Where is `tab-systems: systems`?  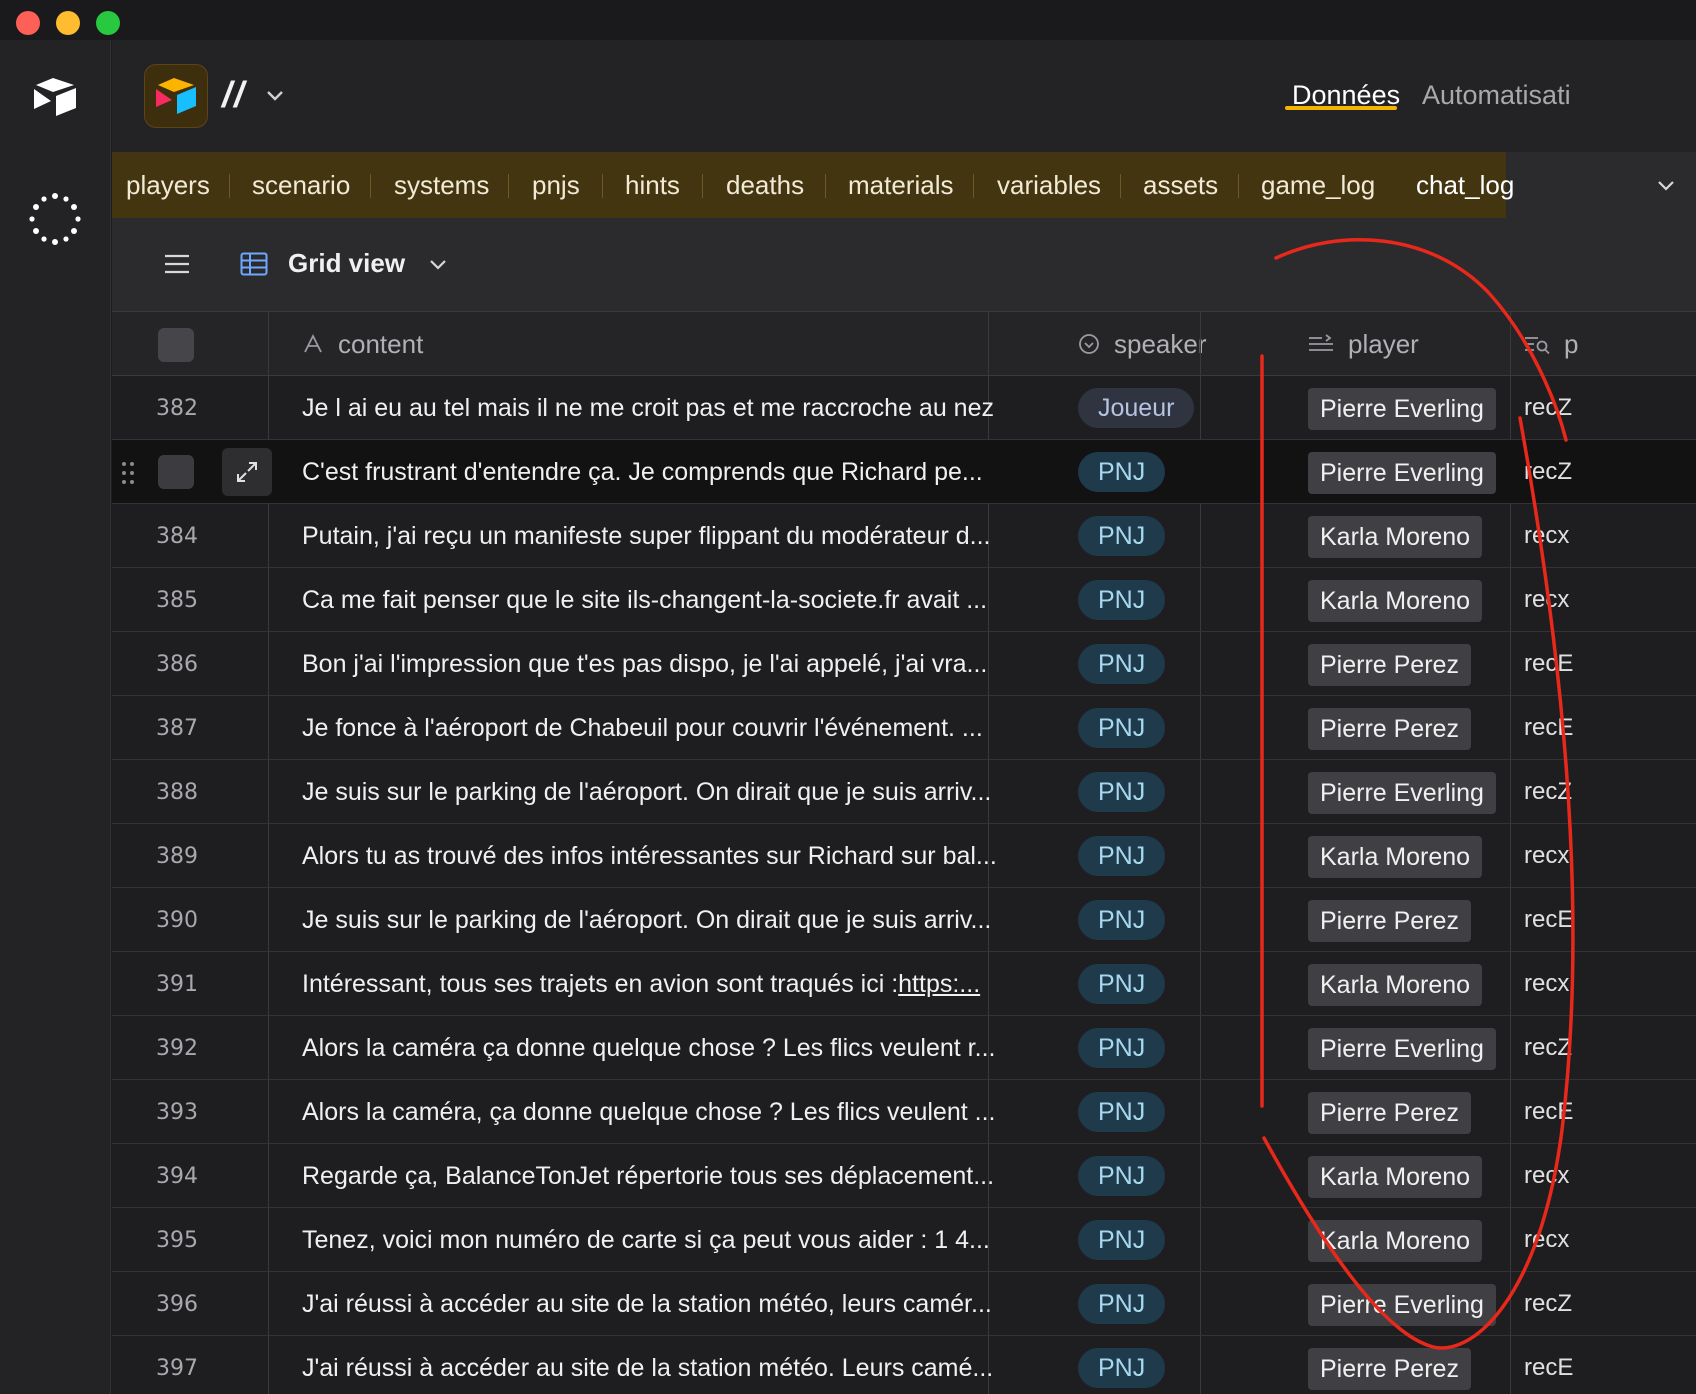 tab-systems: systems is located at coordinates (441, 185).